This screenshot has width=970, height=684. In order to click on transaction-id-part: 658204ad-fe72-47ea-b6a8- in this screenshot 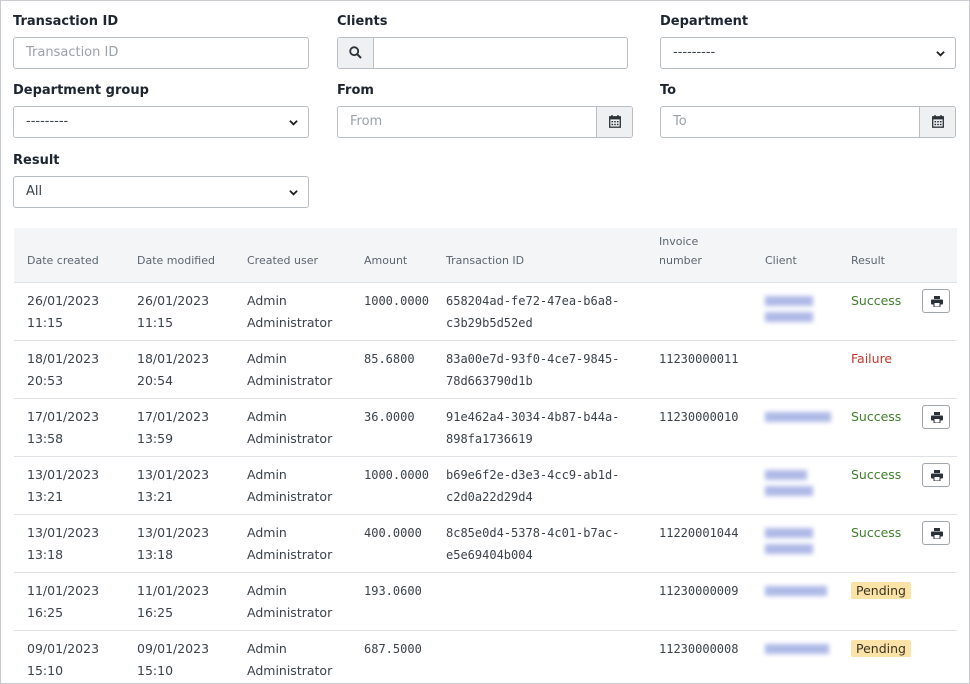, I will do `click(533, 300)`.